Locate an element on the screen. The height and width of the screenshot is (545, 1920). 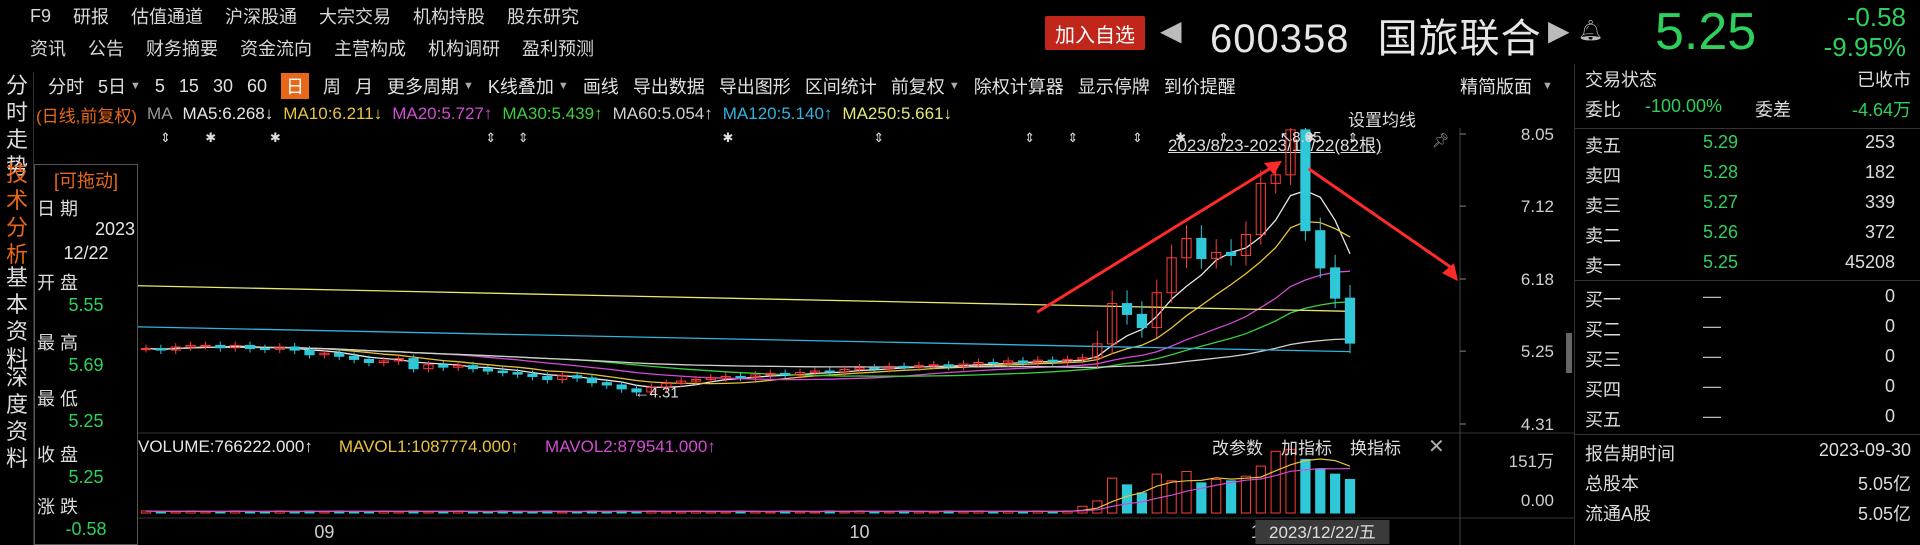
toolbar-item: 到价提醒 is located at coordinates (1200, 86).